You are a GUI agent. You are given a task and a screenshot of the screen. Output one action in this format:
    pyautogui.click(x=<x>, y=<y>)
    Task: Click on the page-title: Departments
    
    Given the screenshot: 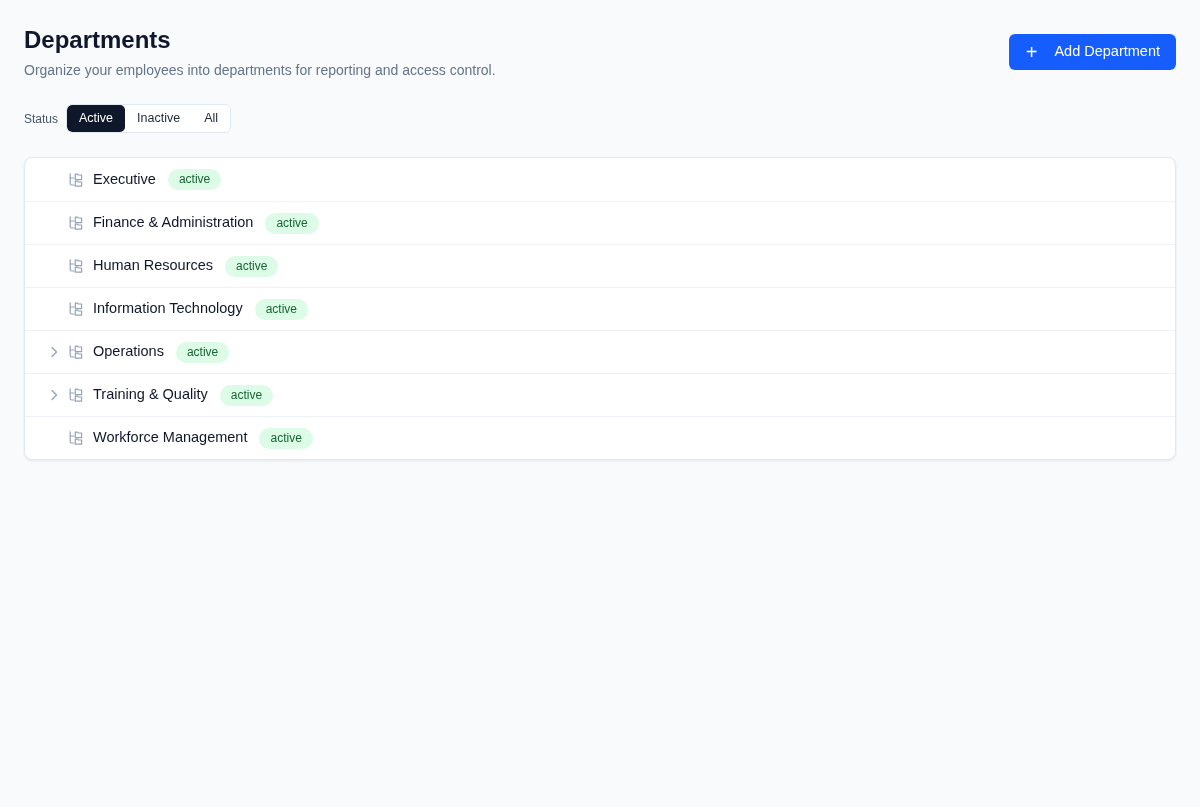 What is the action you would take?
    pyautogui.click(x=98, y=40)
    